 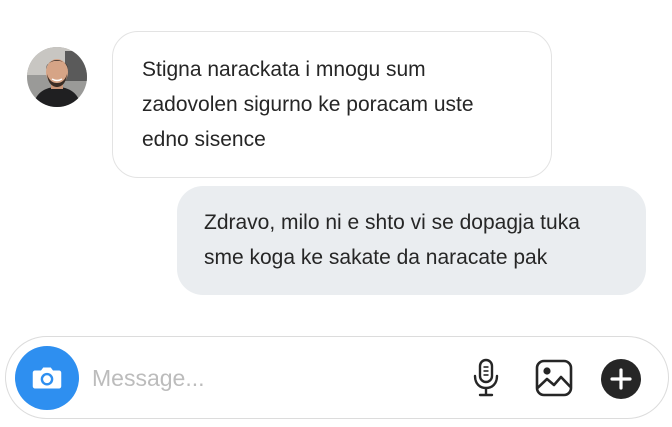 I want to click on microphone-icon, so click(x=486, y=377).